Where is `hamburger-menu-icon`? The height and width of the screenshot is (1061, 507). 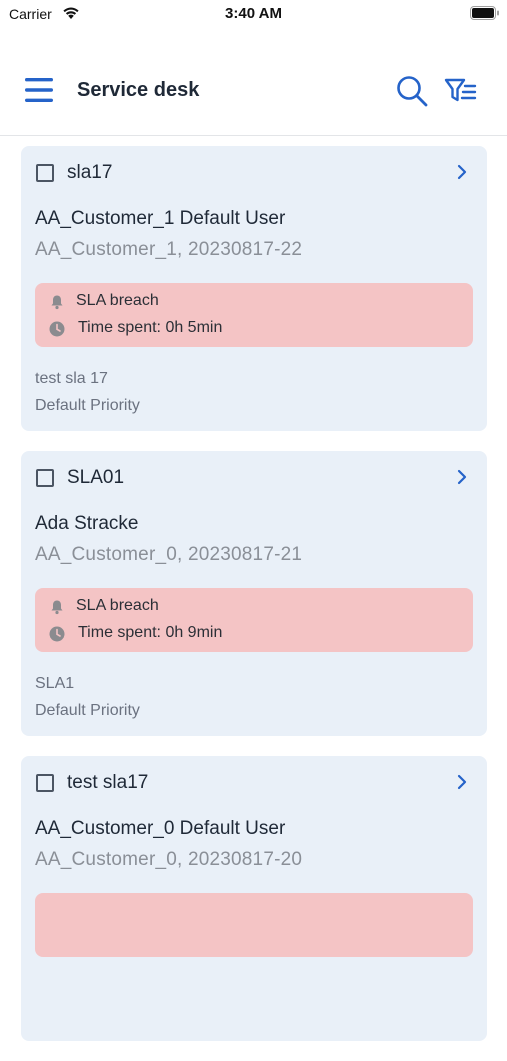
hamburger-menu-icon is located at coordinates (39, 90).